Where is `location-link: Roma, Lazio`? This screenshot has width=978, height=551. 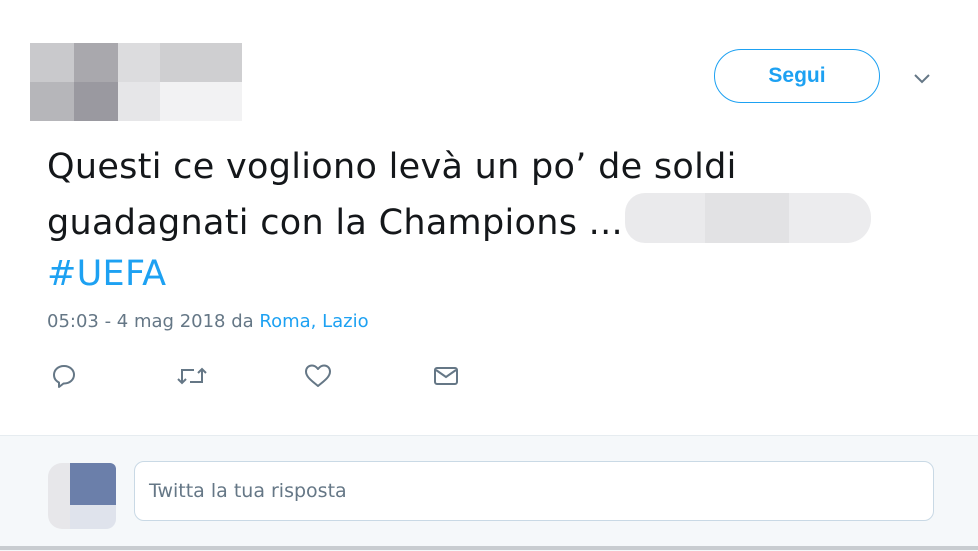 location-link: Roma, Lazio is located at coordinates (313, 321).